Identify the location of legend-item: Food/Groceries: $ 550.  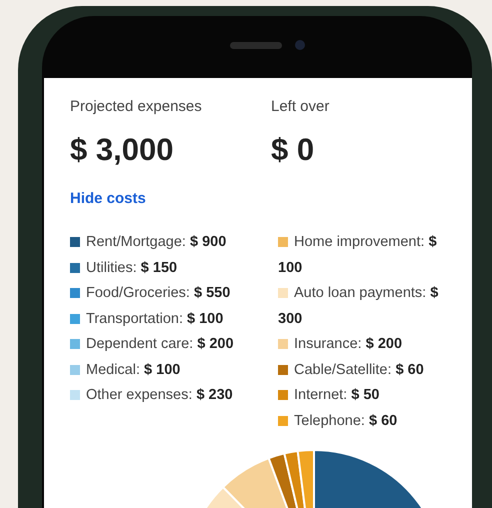
(174, 293).